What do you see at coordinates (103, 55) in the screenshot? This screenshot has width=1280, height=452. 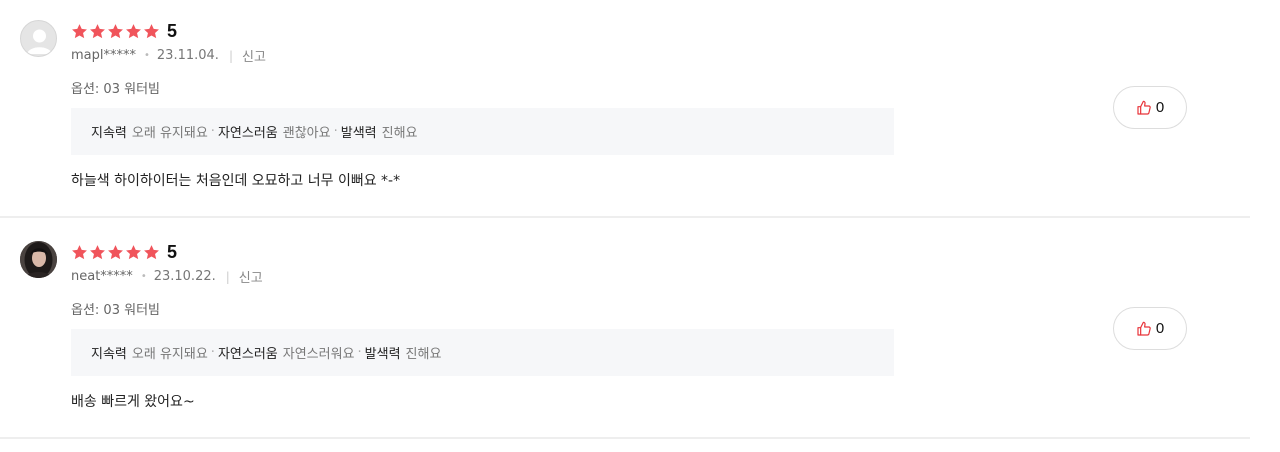 I see `reviewer-id: mapl*****` at bounding box center [103, 55].